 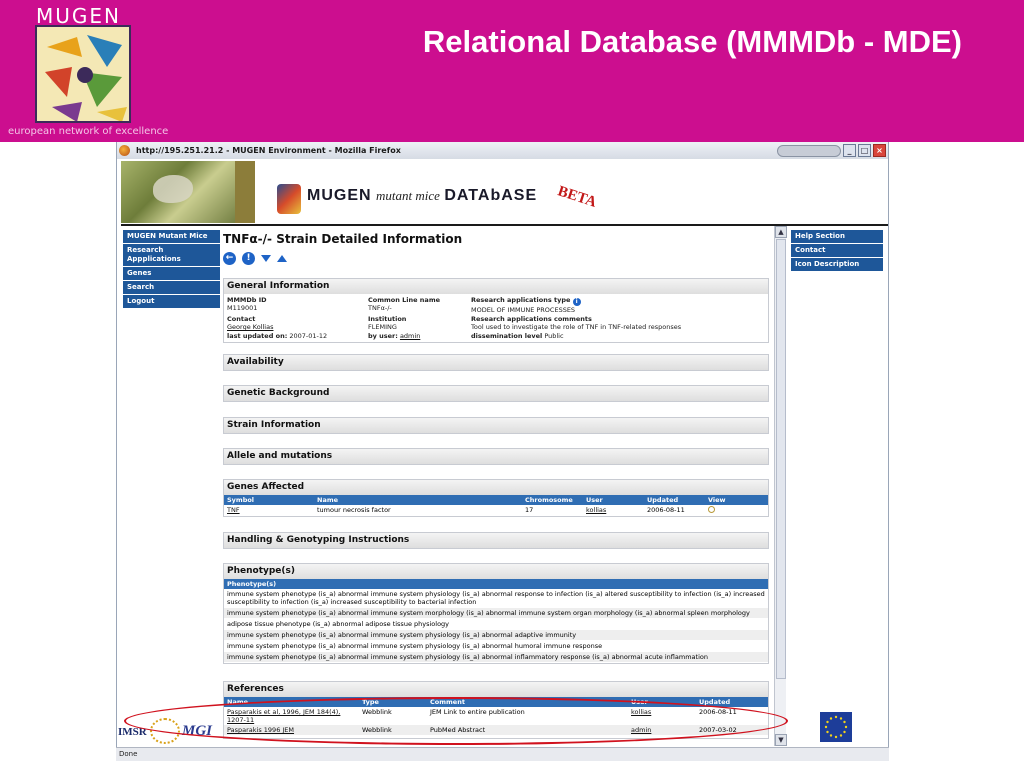 I want to click on imsr-logo: IMSR, so click(x=132, y=732).